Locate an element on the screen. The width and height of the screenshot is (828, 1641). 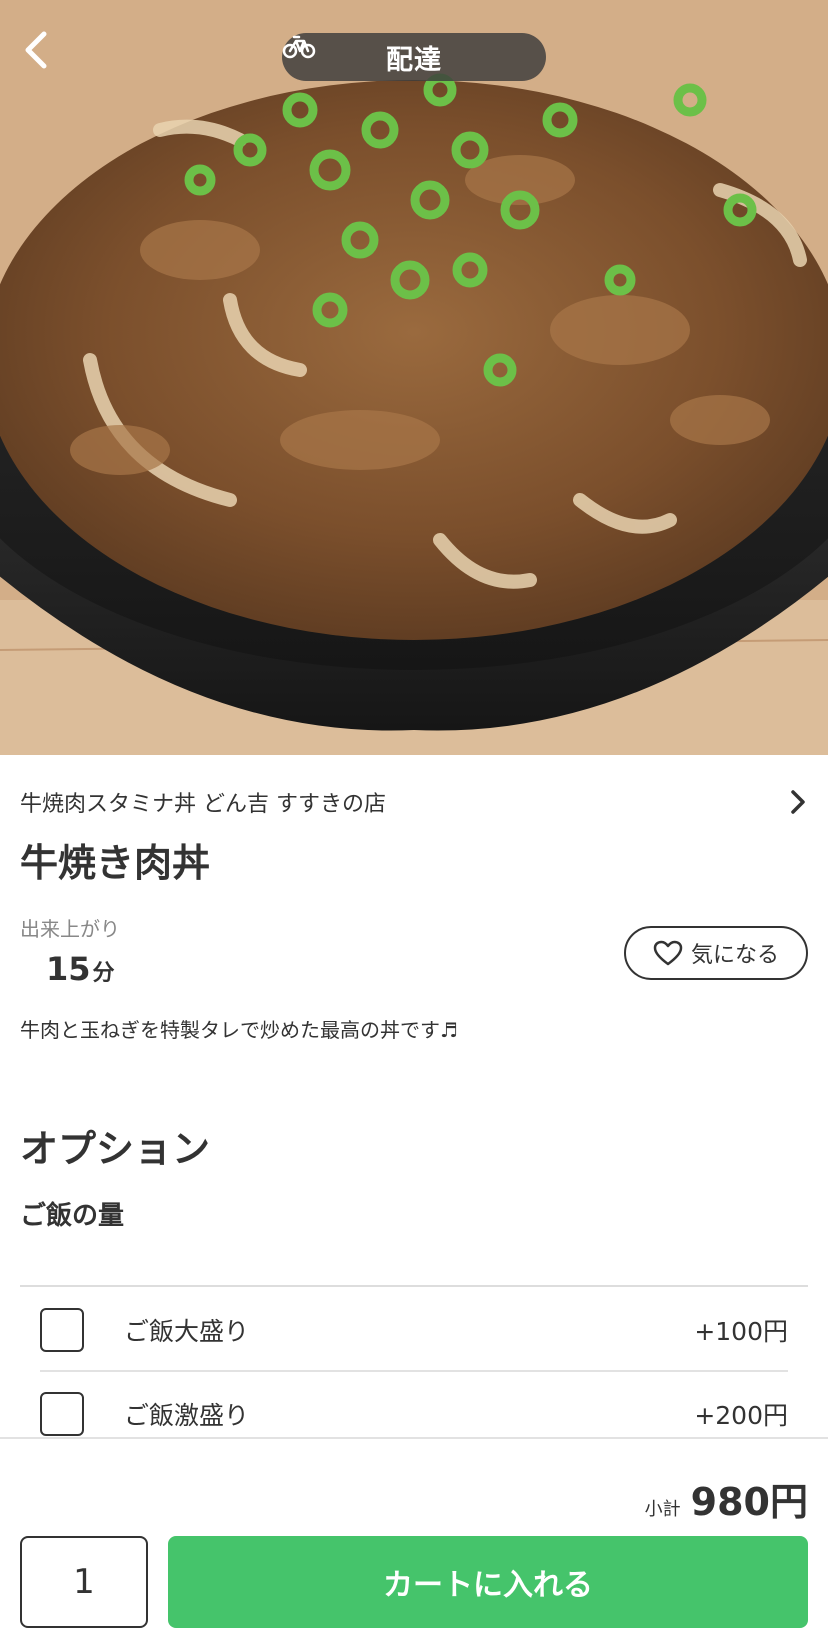
option-price: +200円 is located at coordinates (741, 1415).